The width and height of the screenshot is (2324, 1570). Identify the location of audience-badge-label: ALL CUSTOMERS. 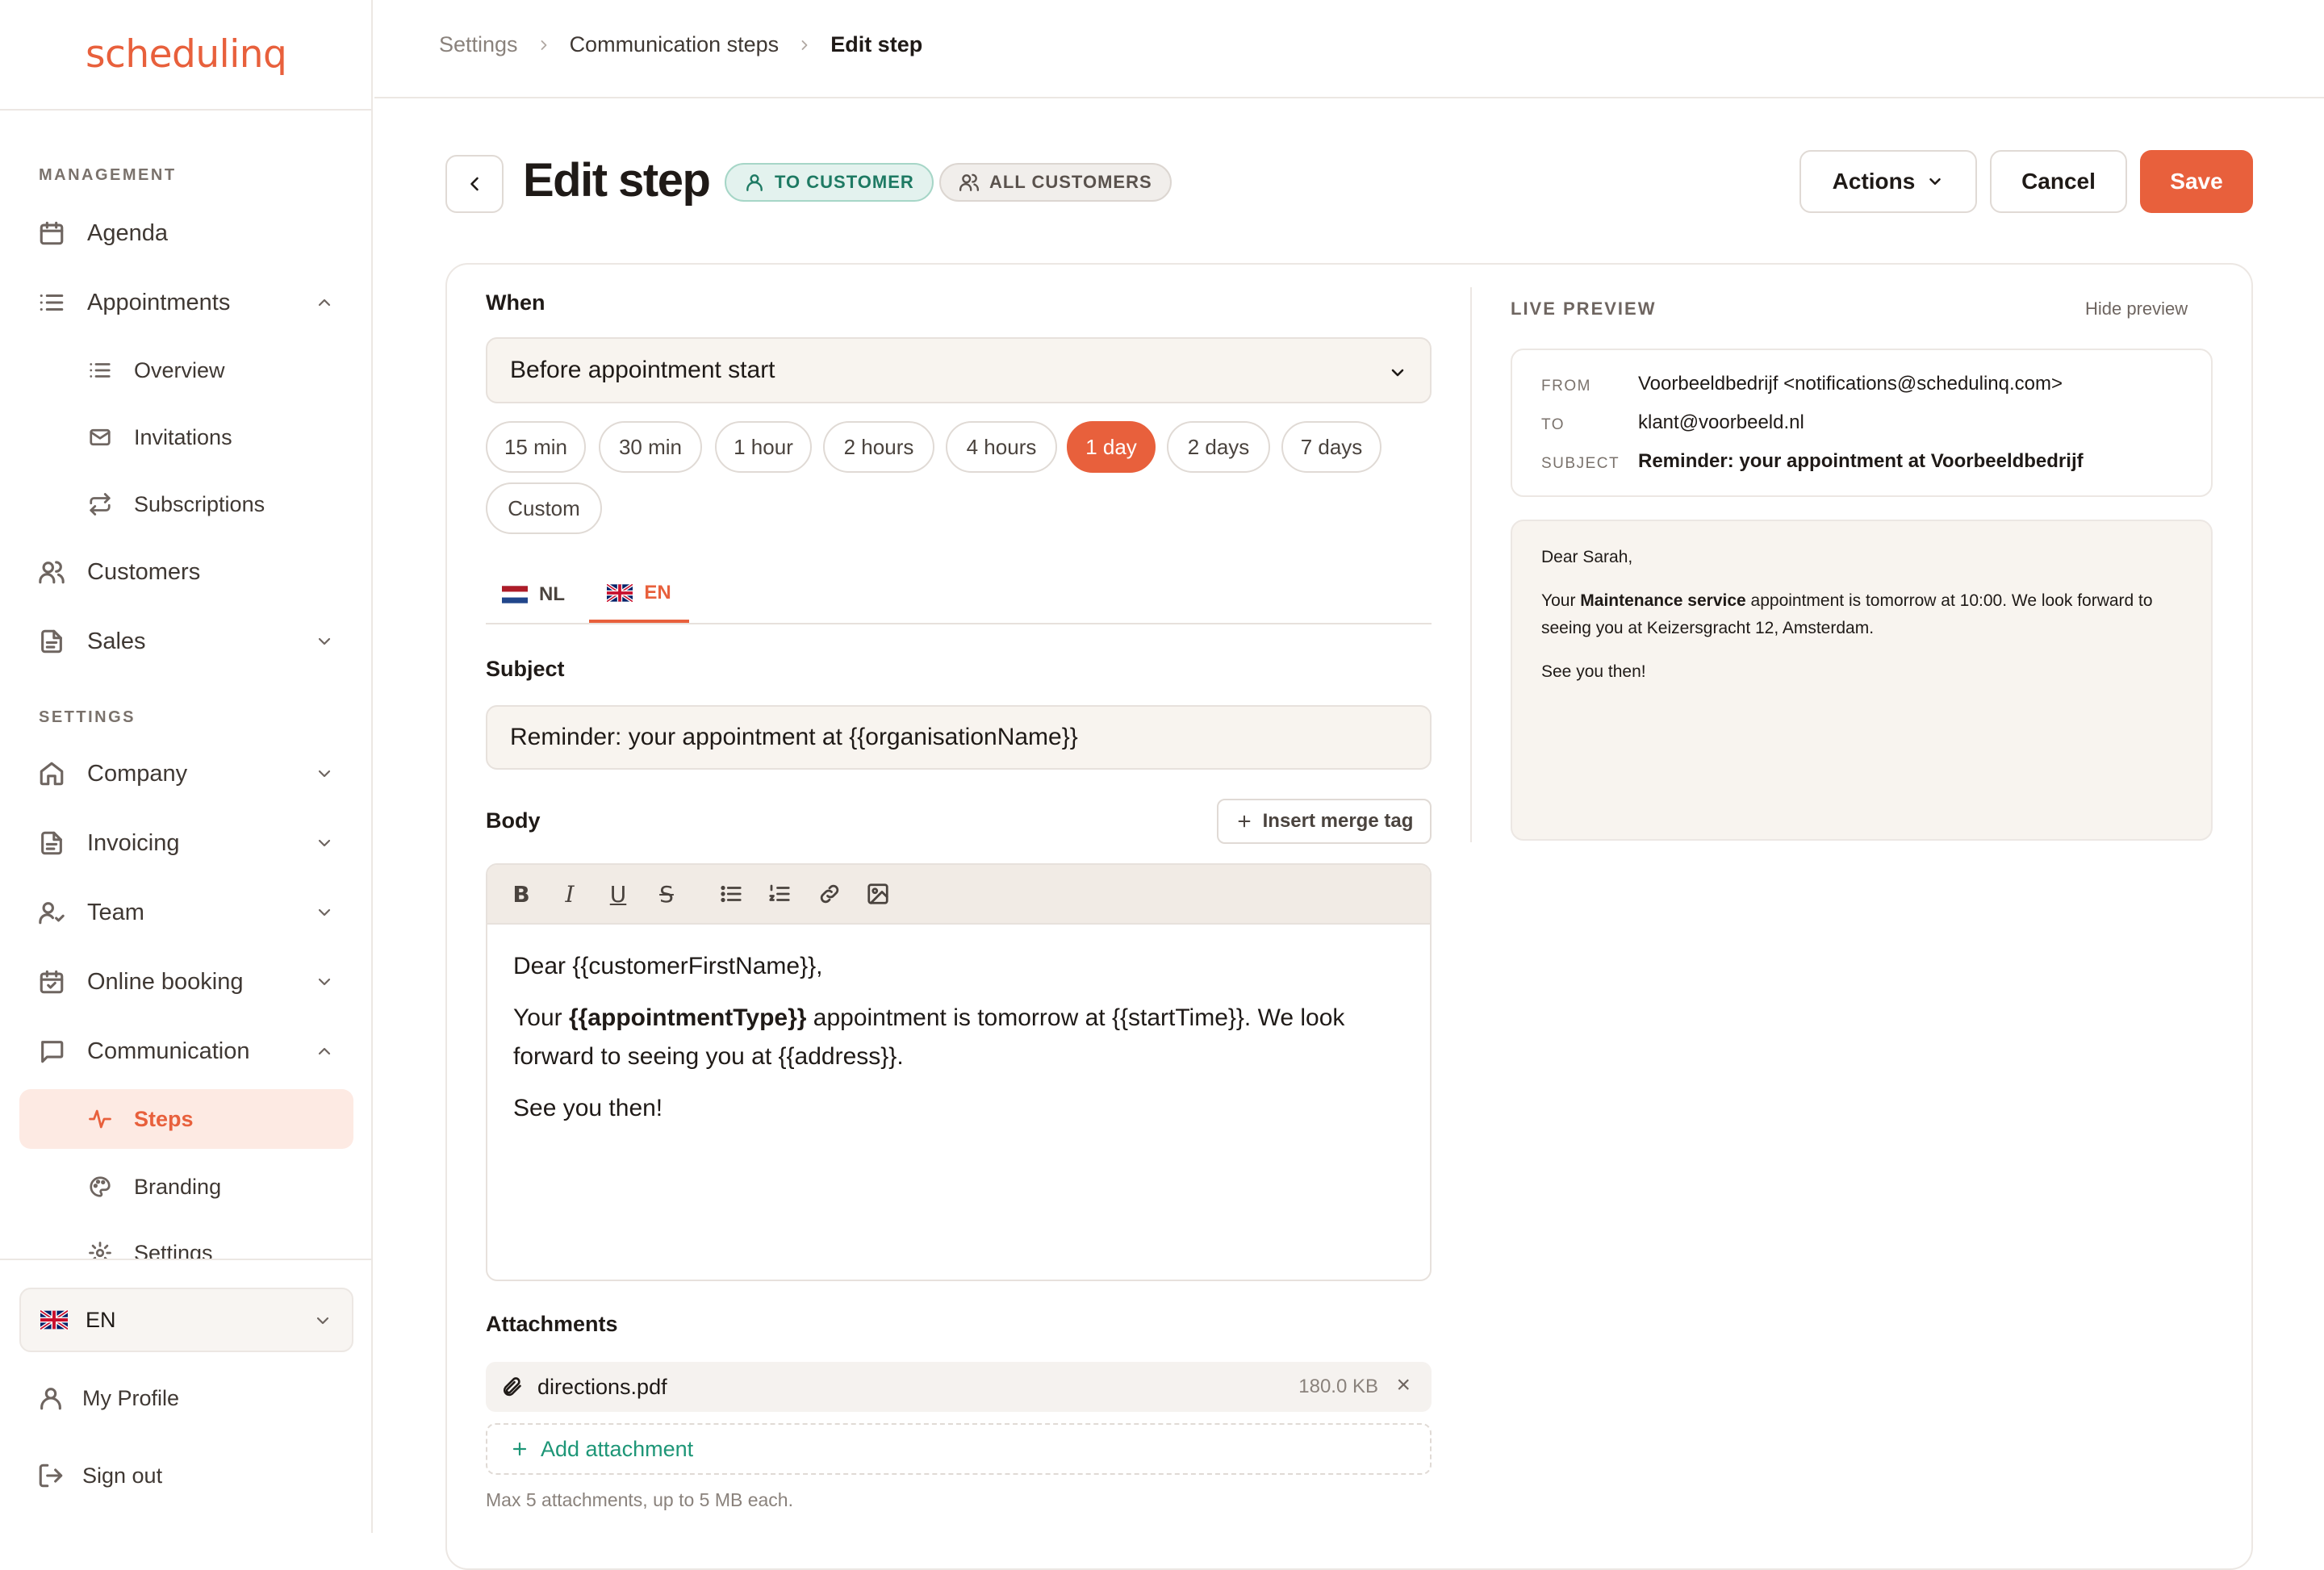
(1070, 182).